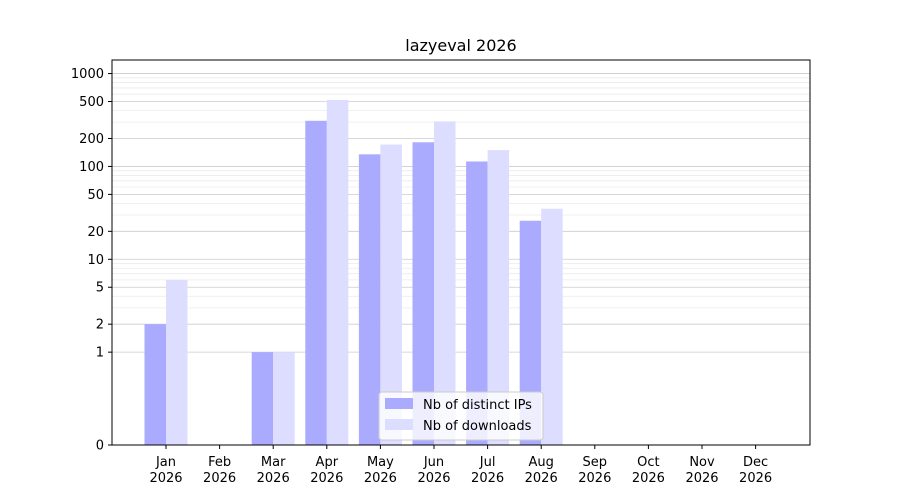 The image size is (900, 500). I want to click on y-axis: 0 1 2 5 10 20 50 100 200 500 1000, so click(91, 260).